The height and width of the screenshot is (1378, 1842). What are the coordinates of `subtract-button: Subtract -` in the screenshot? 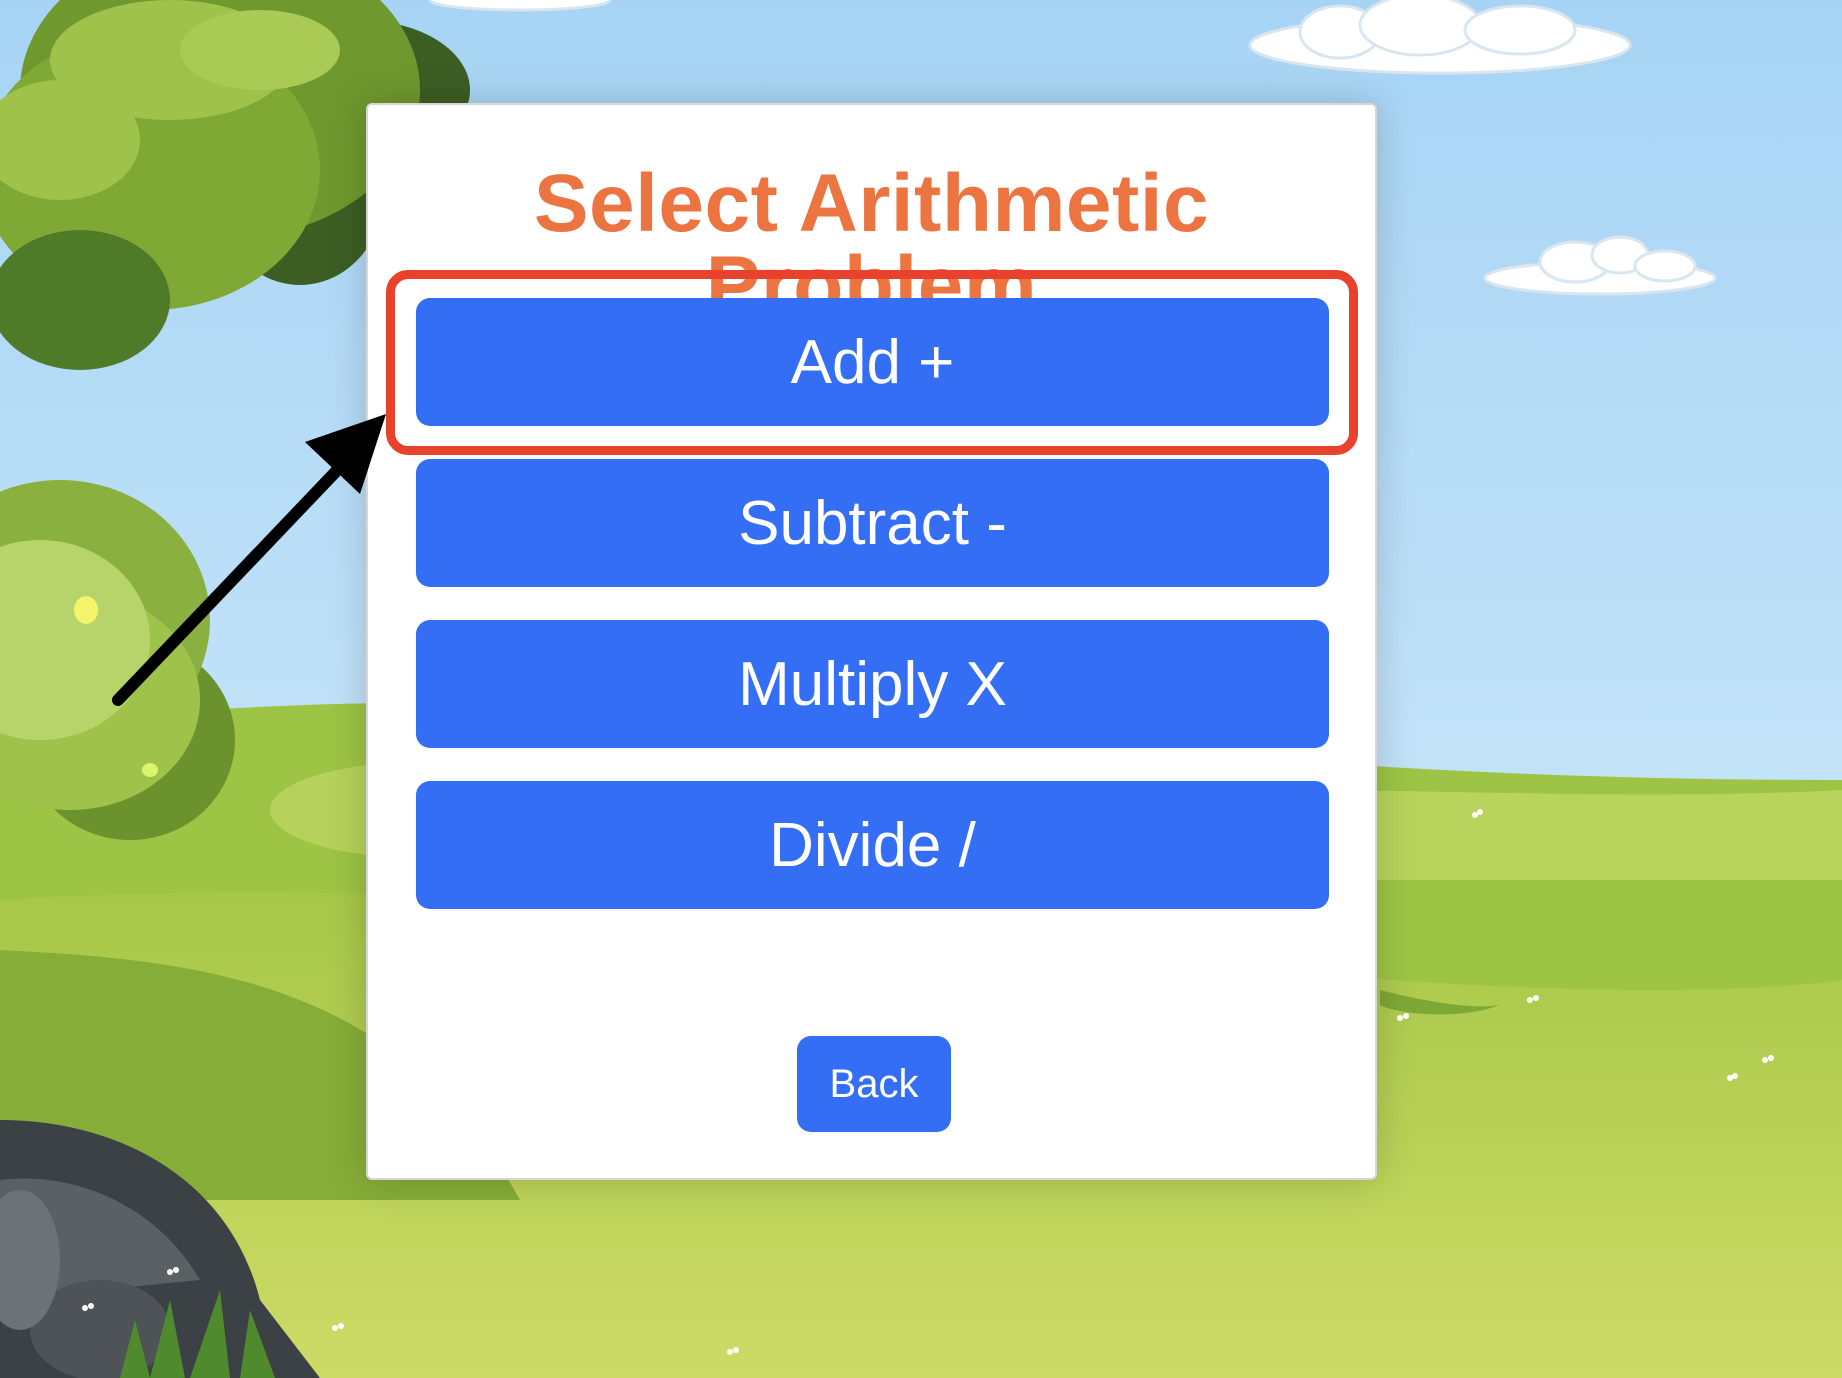 It's located at (872, 523).